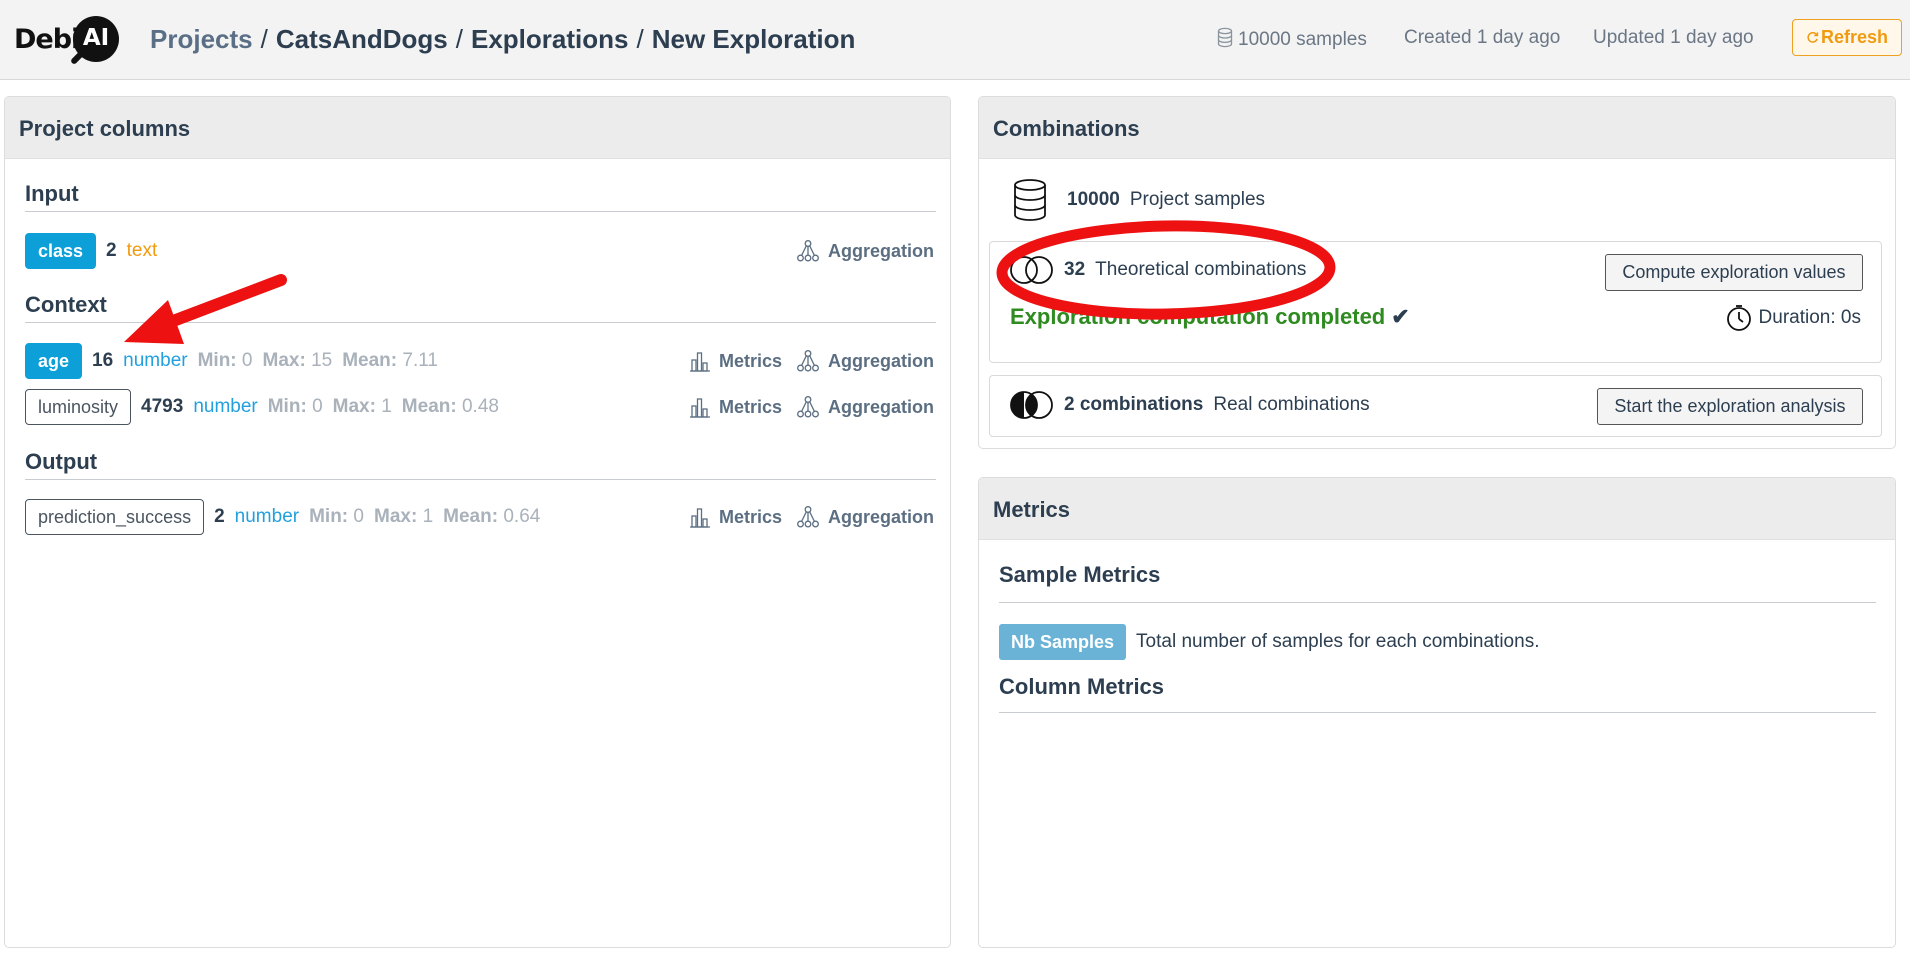 Image resolution: width=1910 pixels, height=956 pixels. I want to click on sample-metrics-title: Sample Metrics, so click(1080, 574).